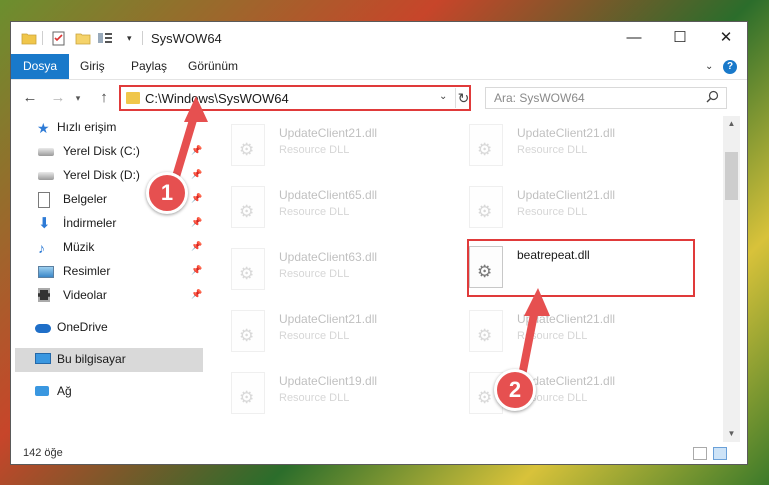 Image resolution: width=769 pixels, height=485 pixels. I want to click on sidebar-item-quick-access: ★ Hızlı erişim, so click(109, 128).